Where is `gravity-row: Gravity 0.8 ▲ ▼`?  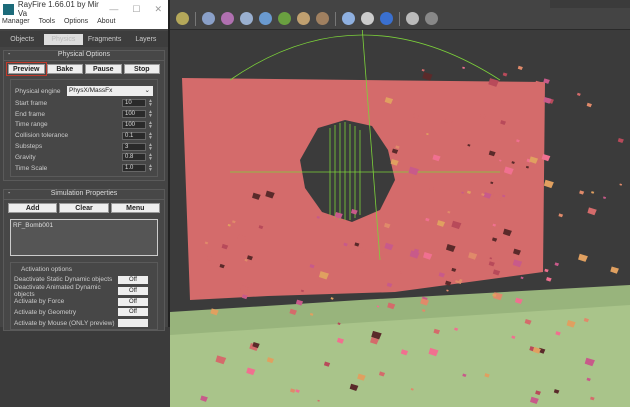
gravity-row: Gravity 0.8 ▲ ▼ is located at coordinates (84, 157).